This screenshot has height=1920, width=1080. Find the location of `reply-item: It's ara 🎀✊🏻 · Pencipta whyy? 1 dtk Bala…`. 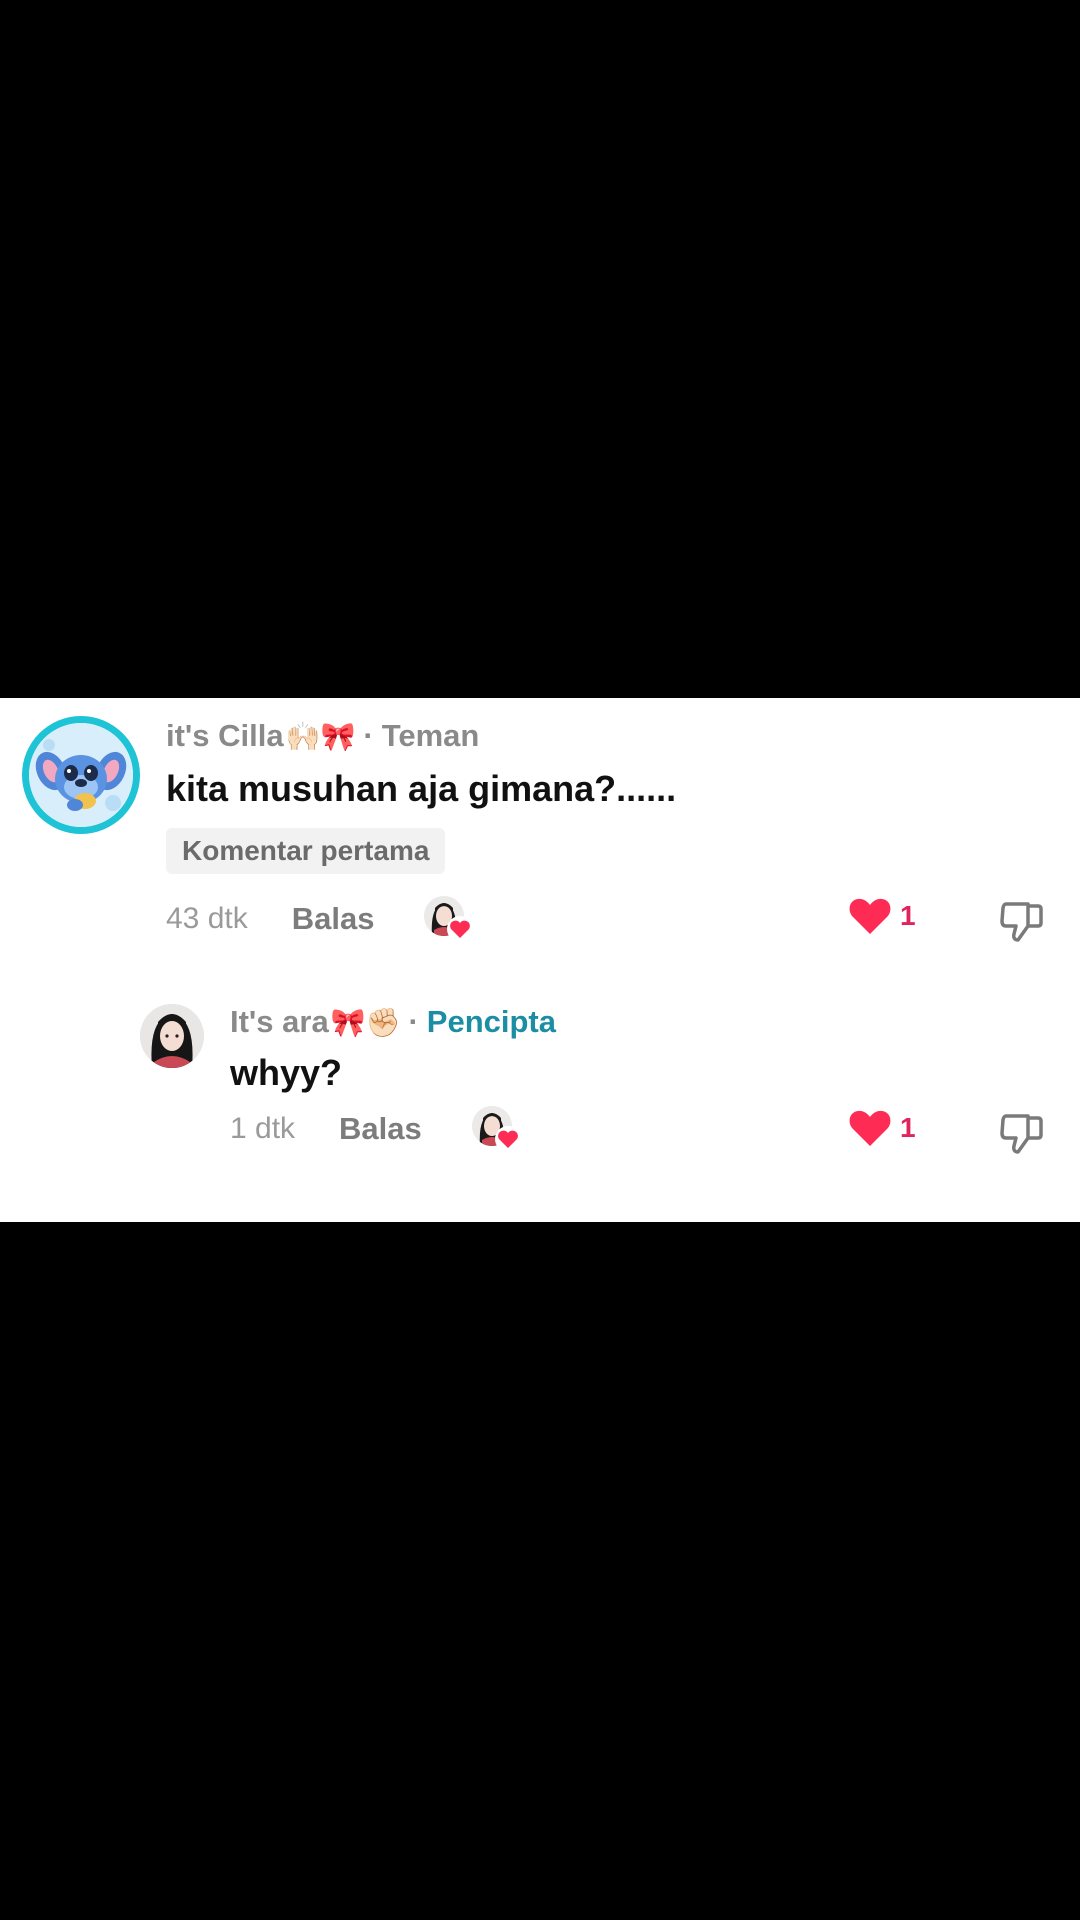

reply-item: It's ara 🎀✊🏻 · Pencipta whyy? 1 dtk Bala… is located at coordinates (540, 1088).